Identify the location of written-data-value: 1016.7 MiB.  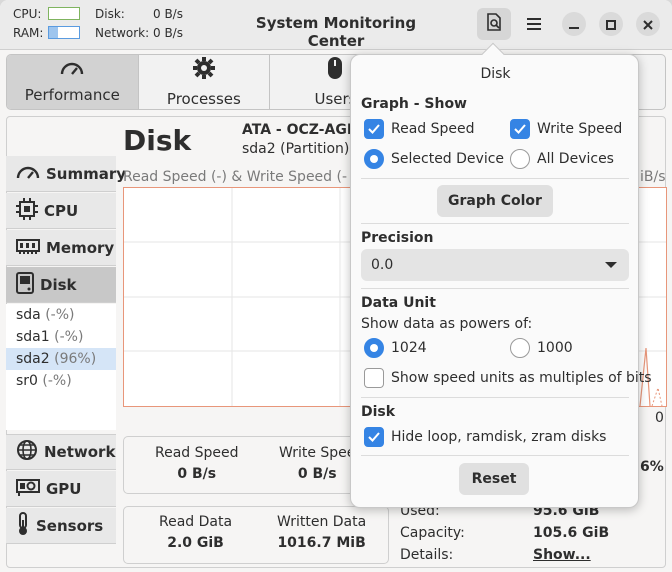
(321, 543).